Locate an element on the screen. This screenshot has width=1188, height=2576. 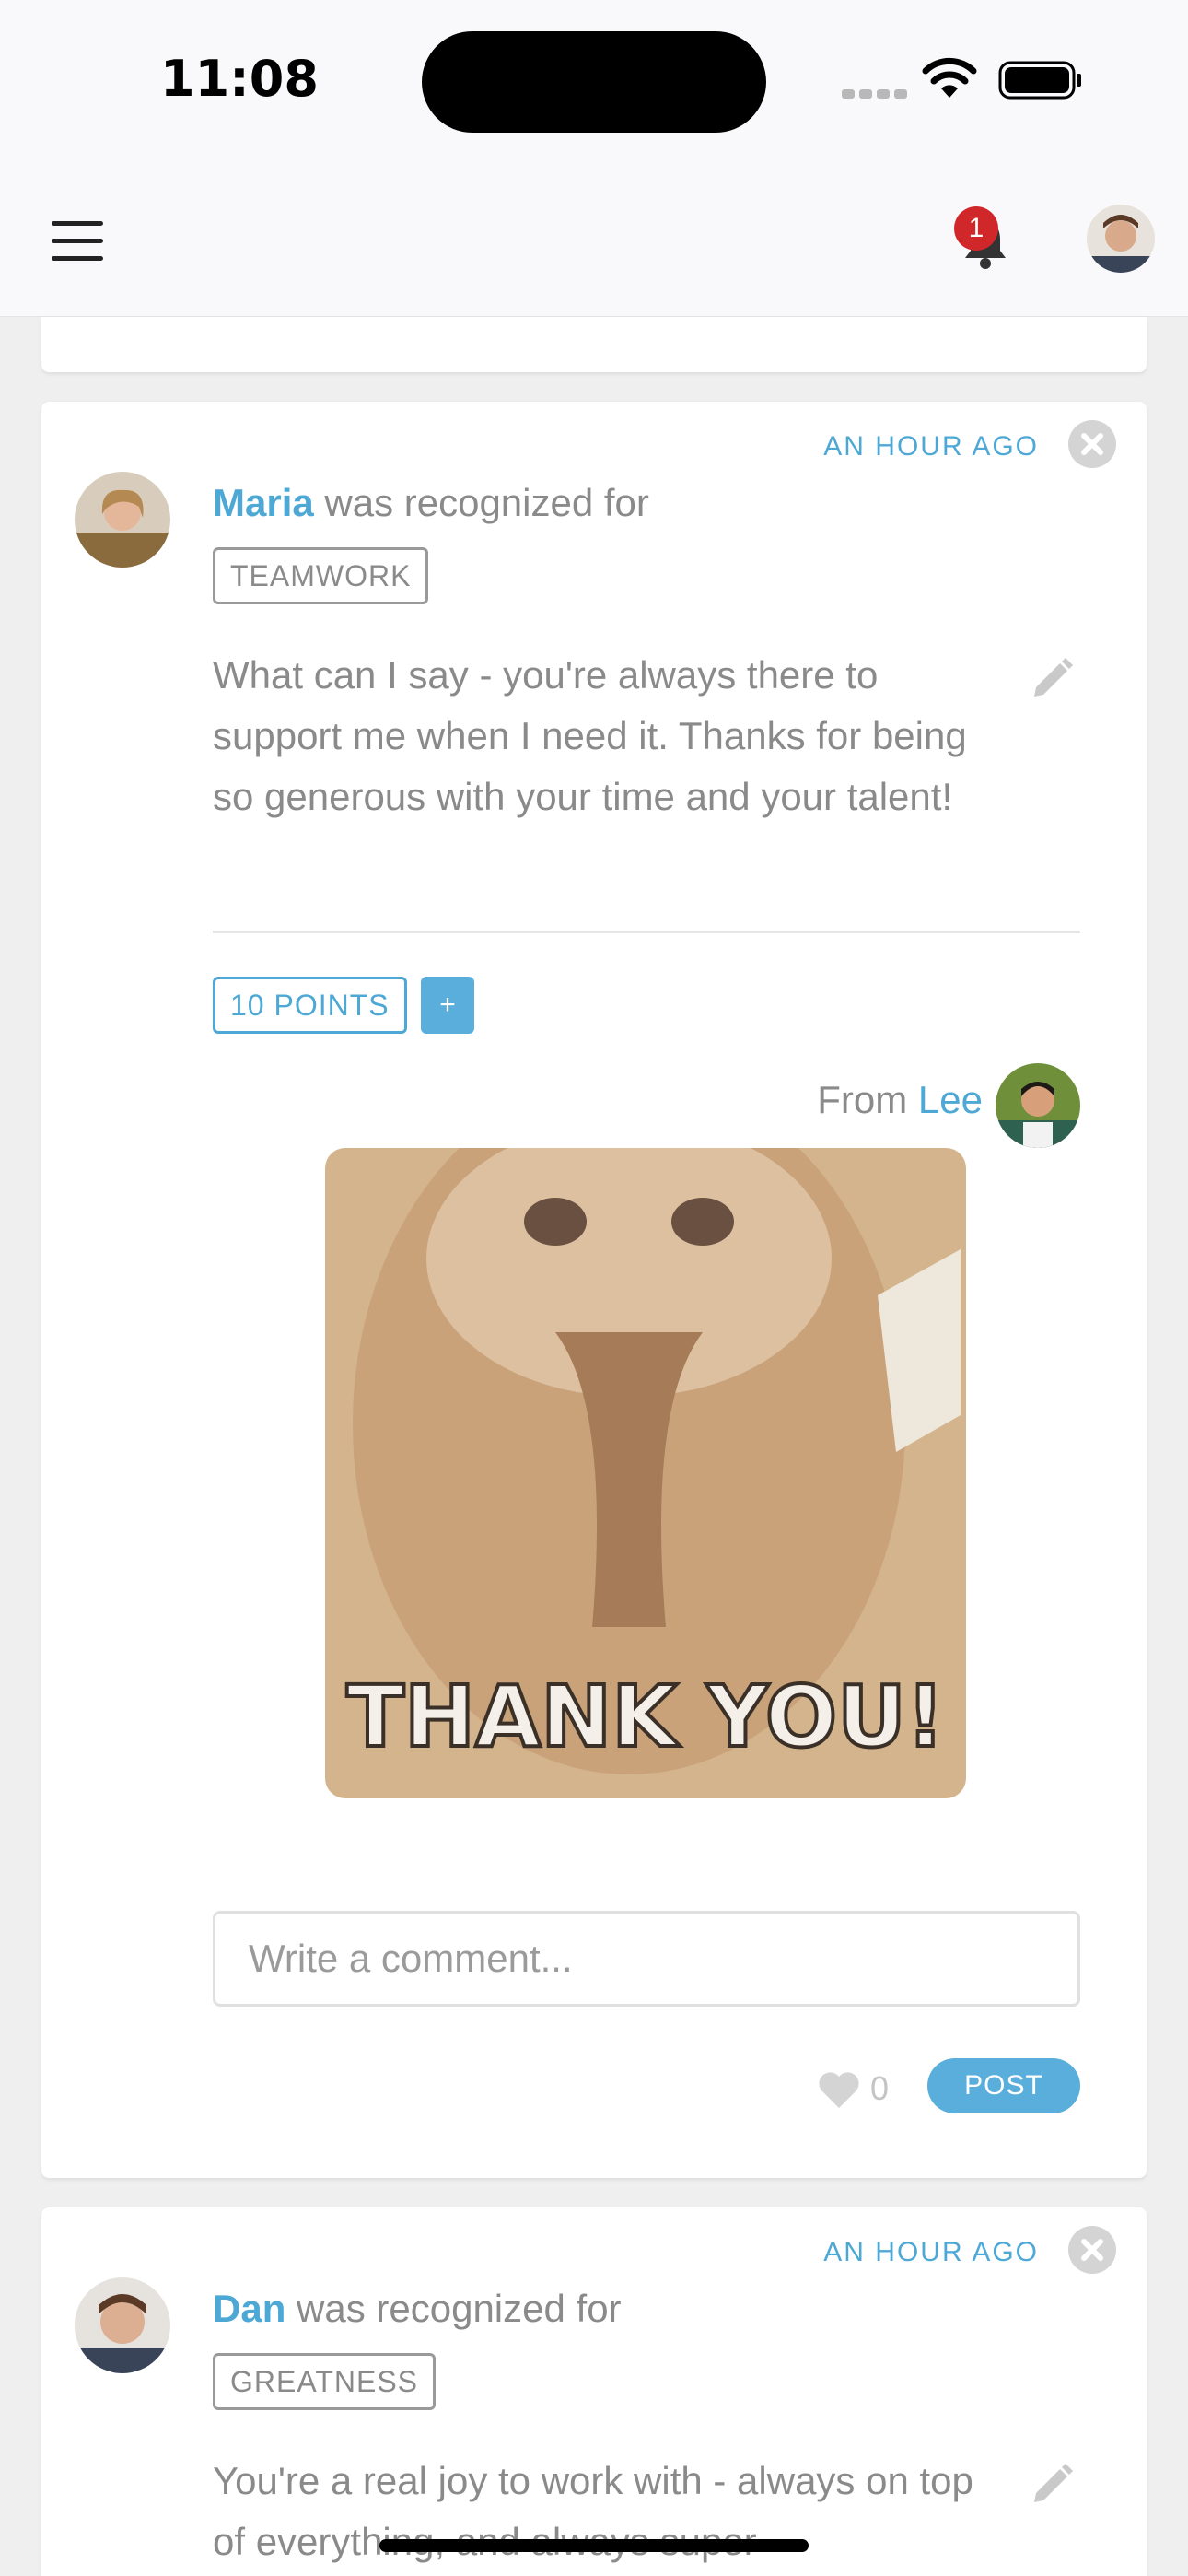
recognition-headline: Maria was recognized for is located at coordinates (431, 503).